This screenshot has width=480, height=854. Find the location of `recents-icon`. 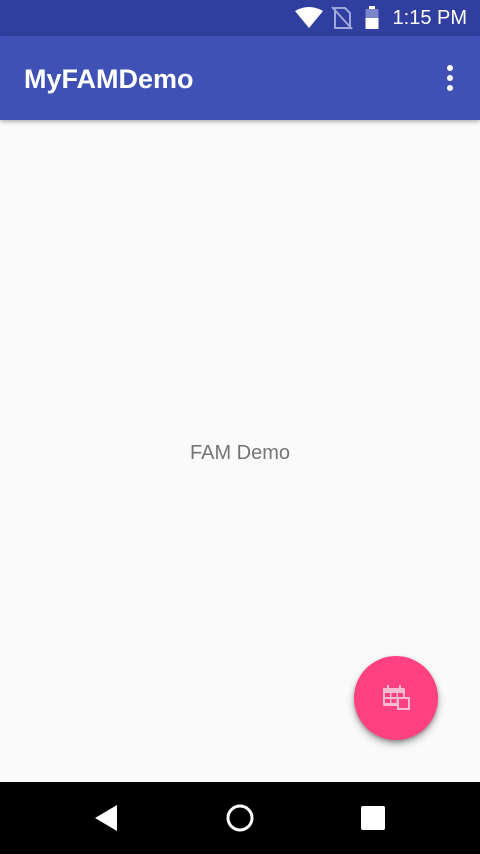

recents-icon is located at coordinates (373, 818).